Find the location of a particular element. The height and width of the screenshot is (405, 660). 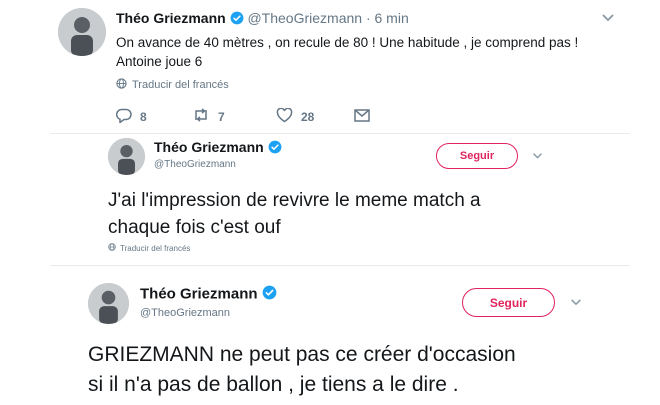

retweet-count: 7 is located at coordinates (221, 116).